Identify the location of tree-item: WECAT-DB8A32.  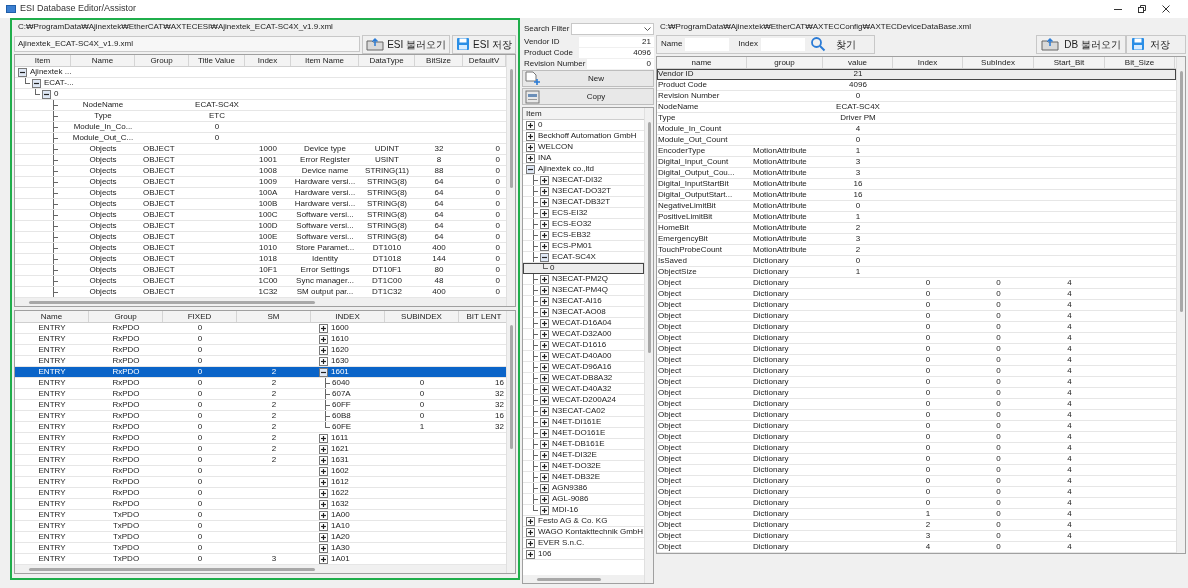
(583, 378).